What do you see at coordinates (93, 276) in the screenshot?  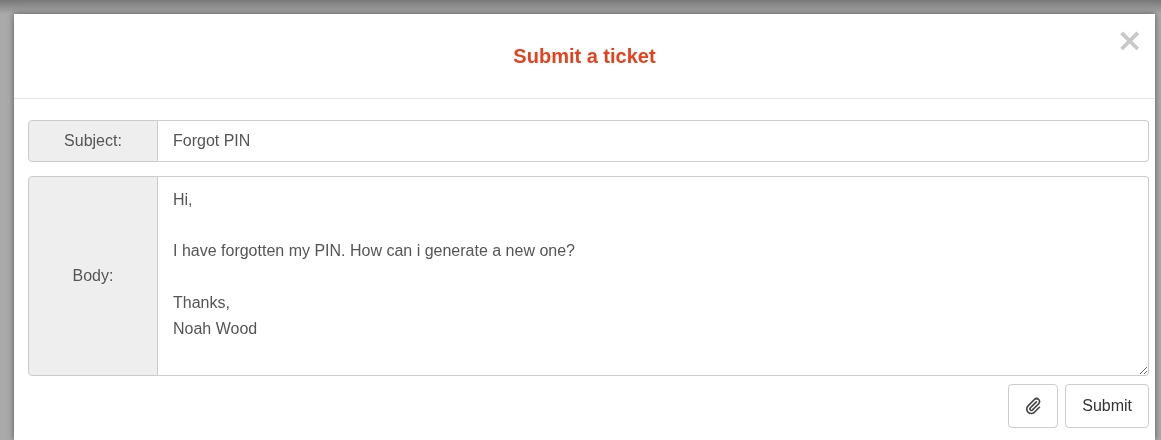 I see `field-label: Body:` at bounding box center [93, 276].